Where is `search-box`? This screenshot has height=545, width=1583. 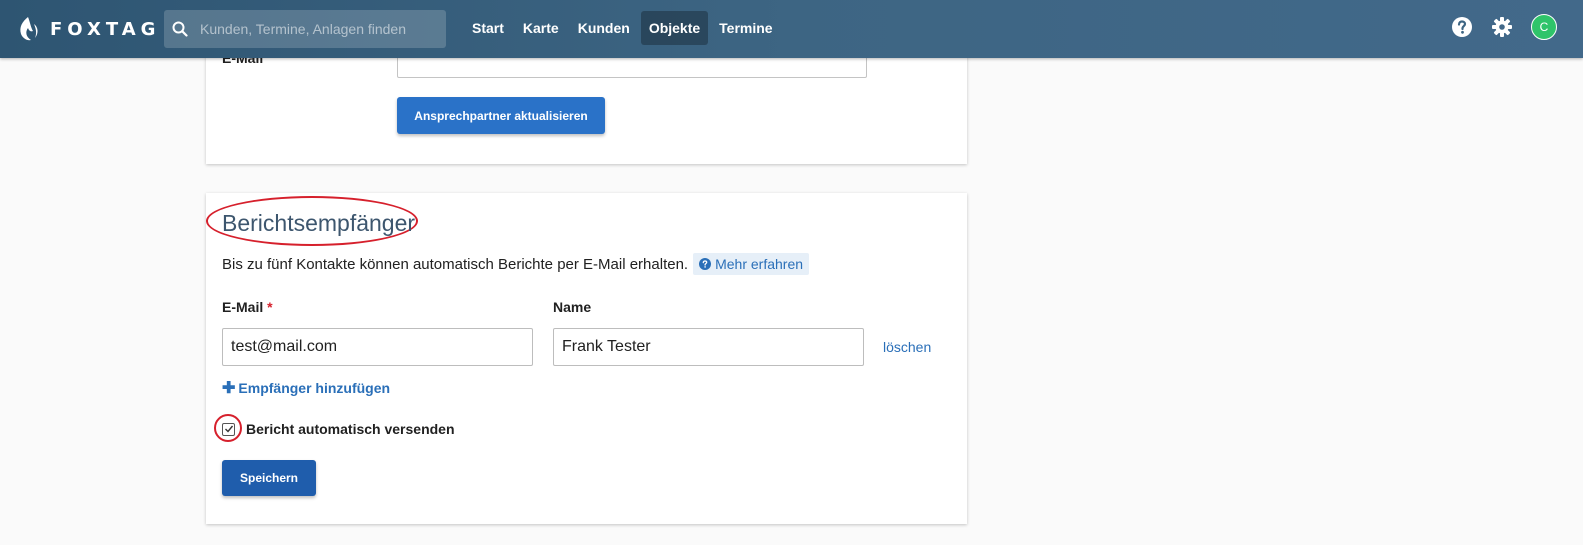
search-box is located at coordinates (305, 29).